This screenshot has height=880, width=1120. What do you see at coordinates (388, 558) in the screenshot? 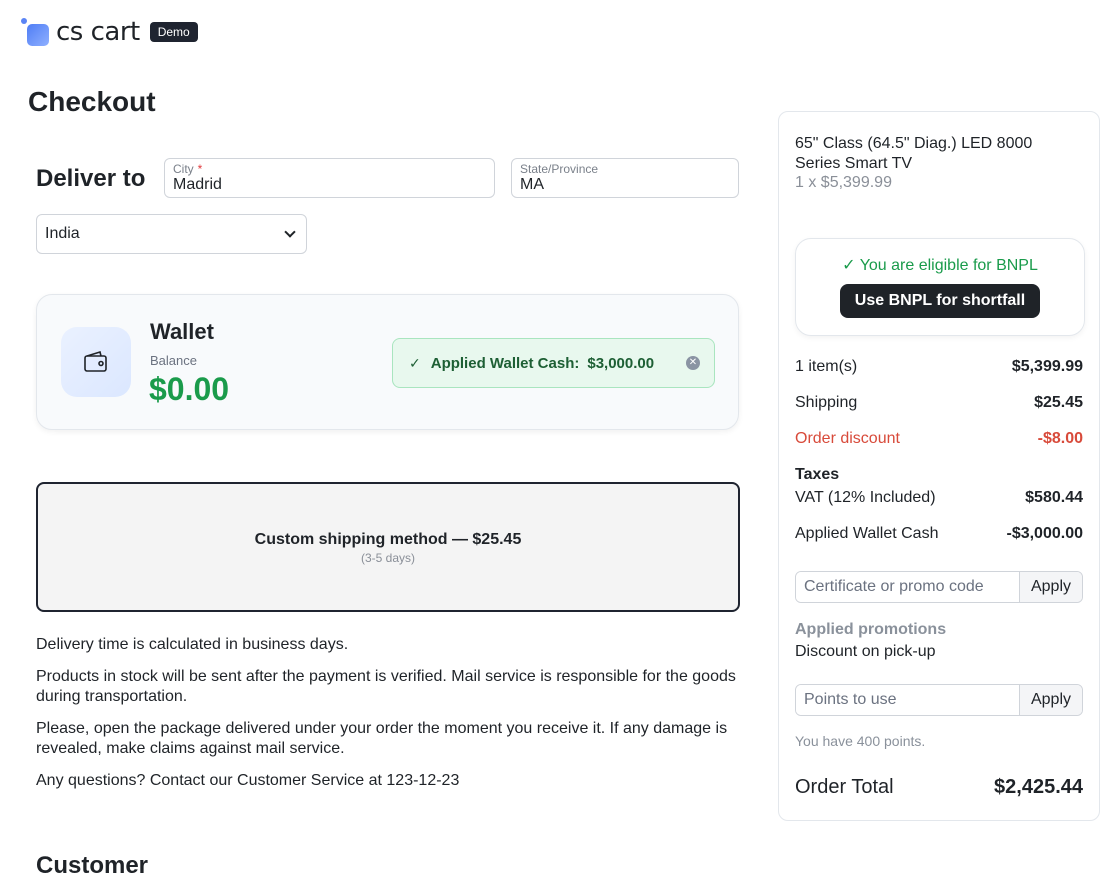
I see `shipping-method-days: (3-5 days)` at bounding box center [388, 558].